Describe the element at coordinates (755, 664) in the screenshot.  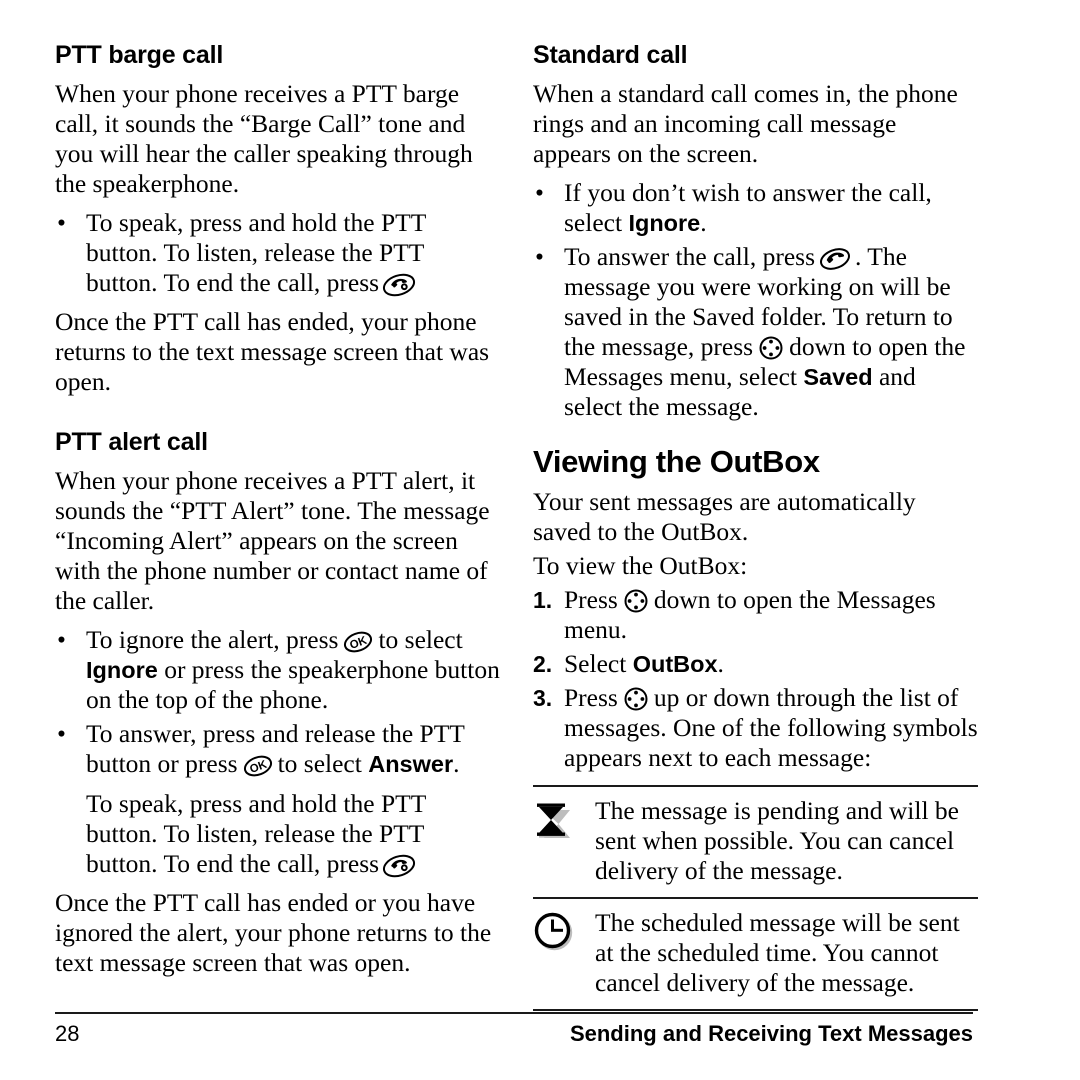
I see `list-item: 2. Select OutBox.` at that location.